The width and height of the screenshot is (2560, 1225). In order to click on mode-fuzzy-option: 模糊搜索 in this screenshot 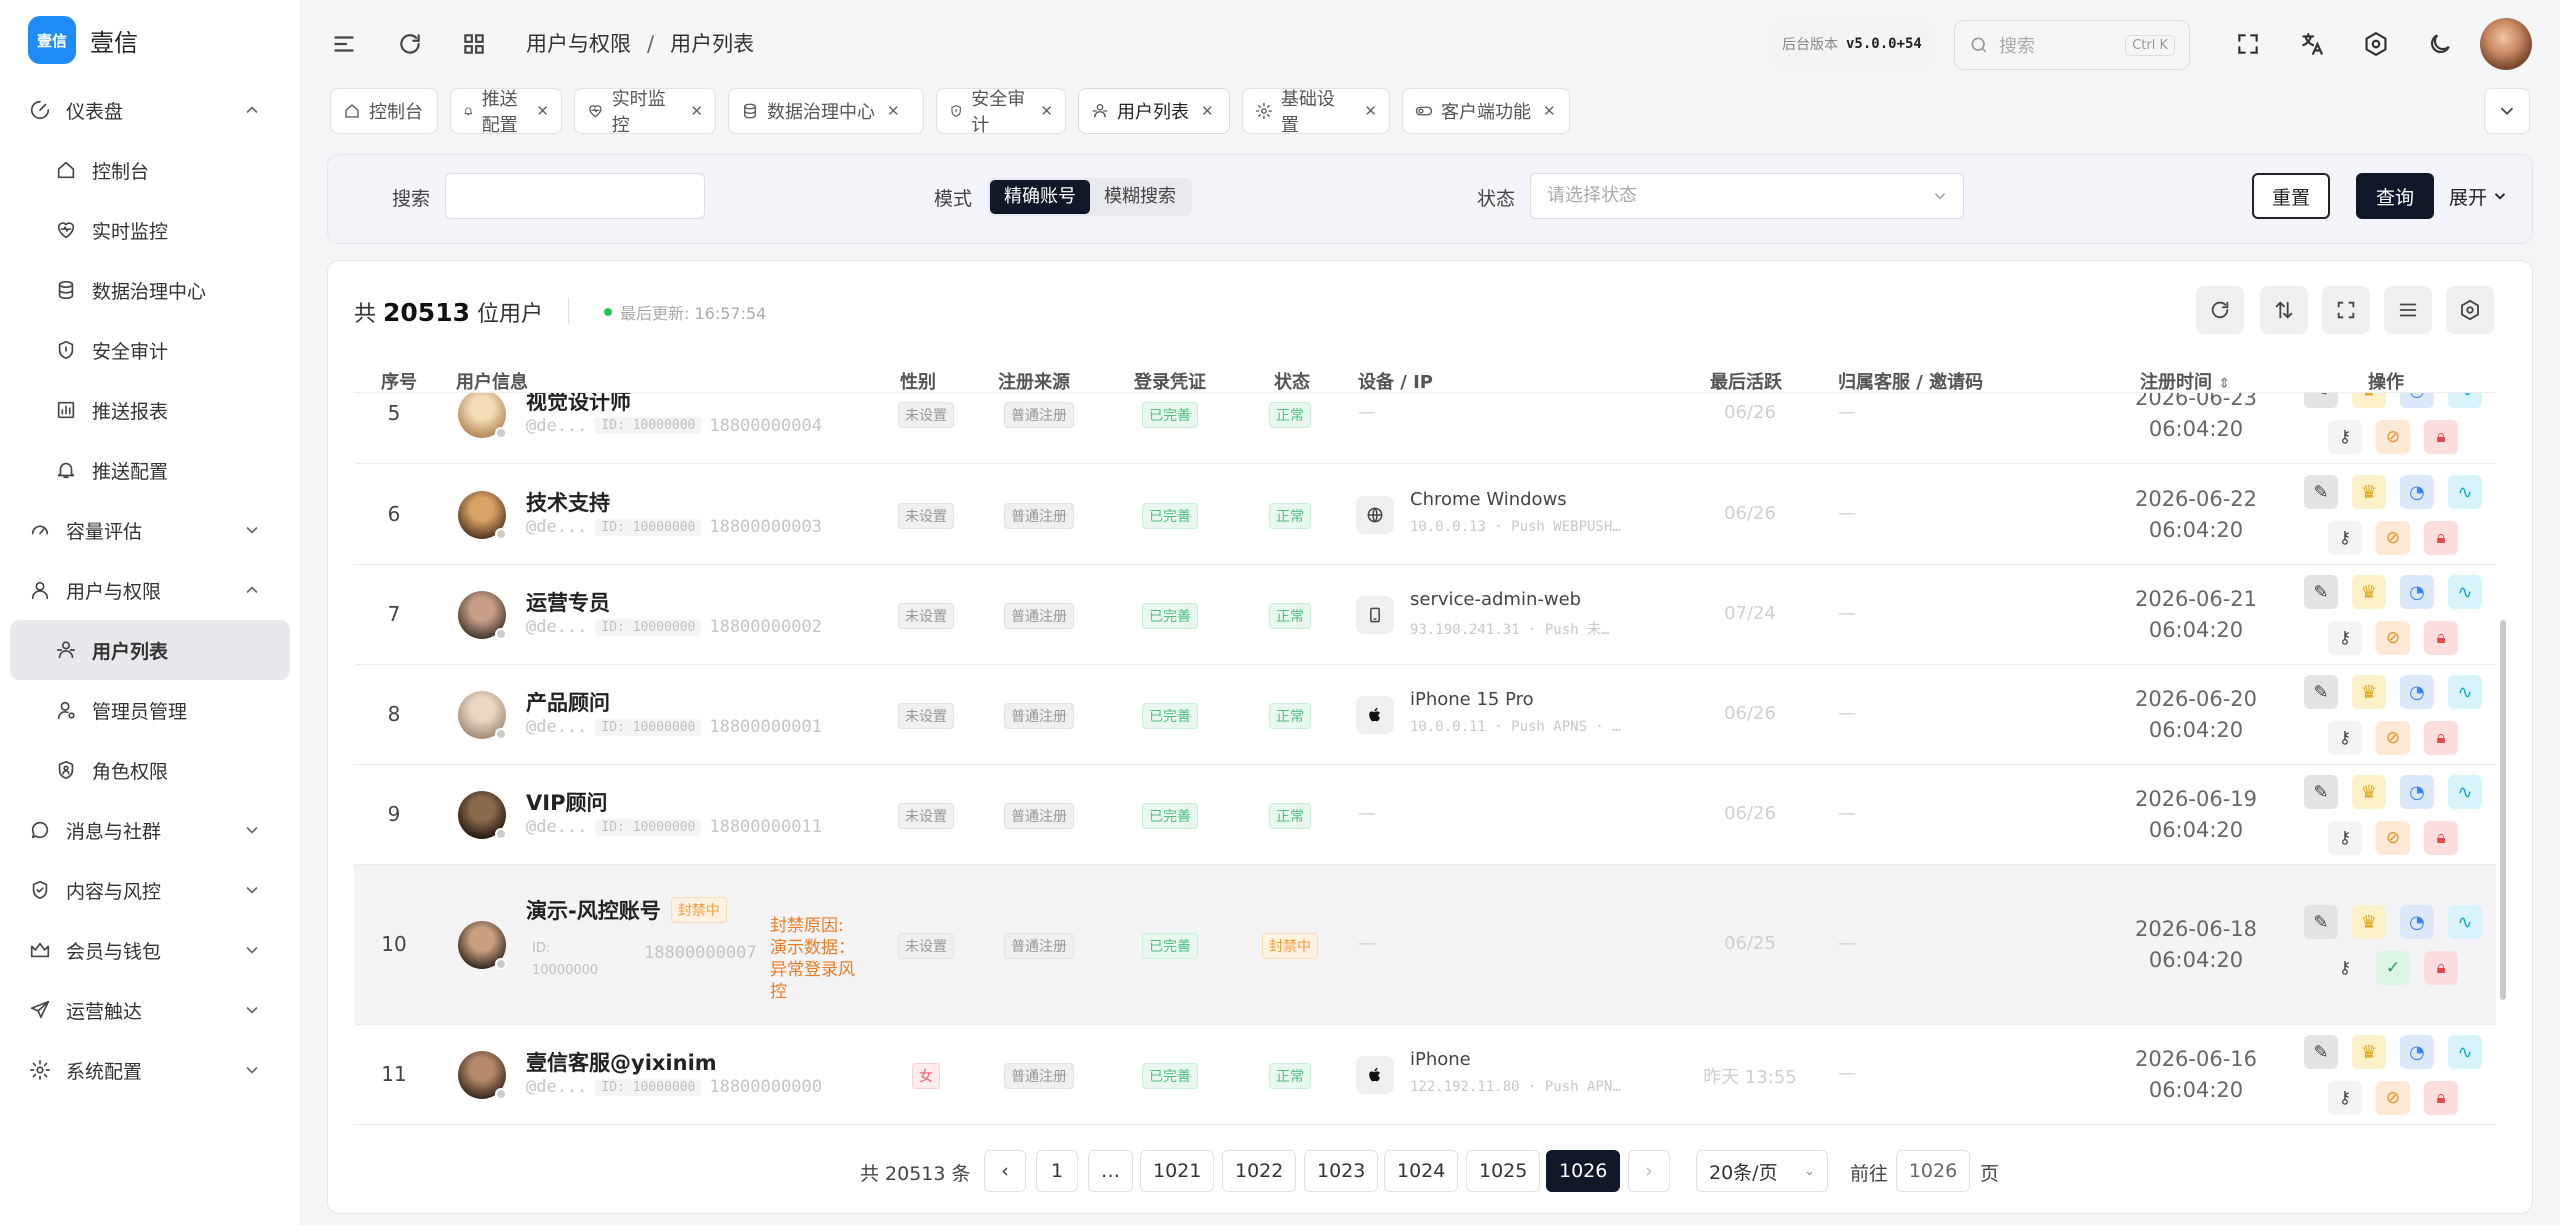, I will do `click(1140, 197)`.